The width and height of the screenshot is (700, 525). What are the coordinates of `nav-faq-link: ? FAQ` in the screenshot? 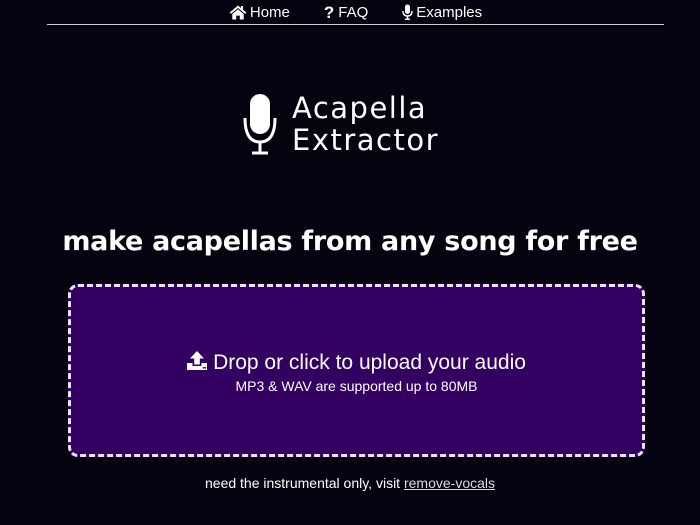 It's located at (346, 12).